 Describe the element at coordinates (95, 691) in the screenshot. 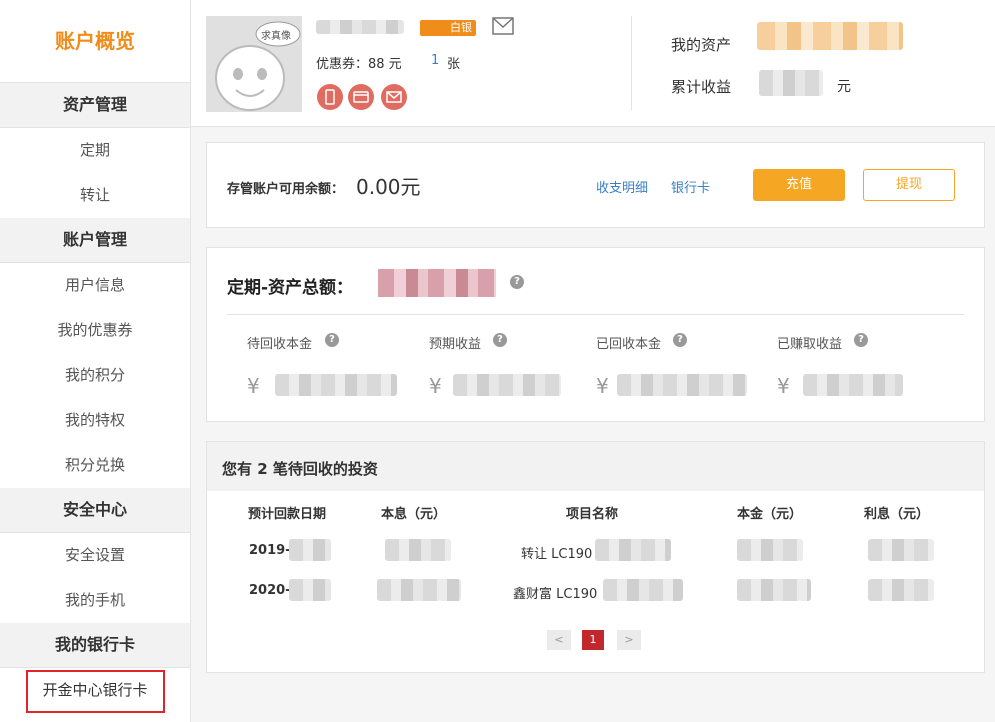

I see `highlight-box` at that location.